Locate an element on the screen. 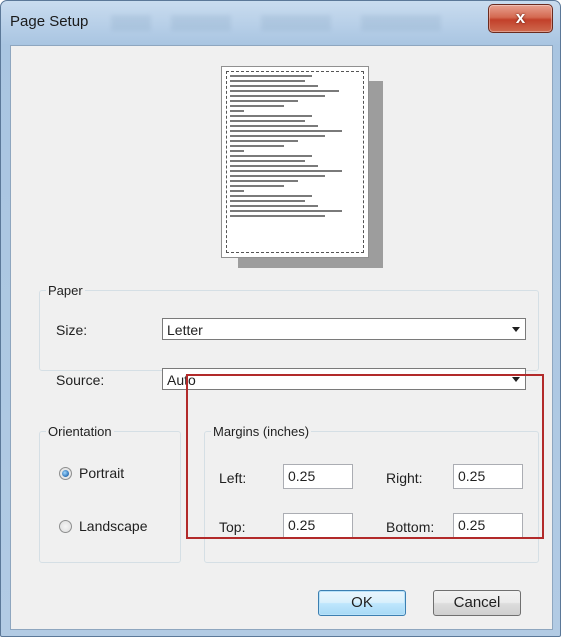  close-button: x is located at coordinates (520, 18).